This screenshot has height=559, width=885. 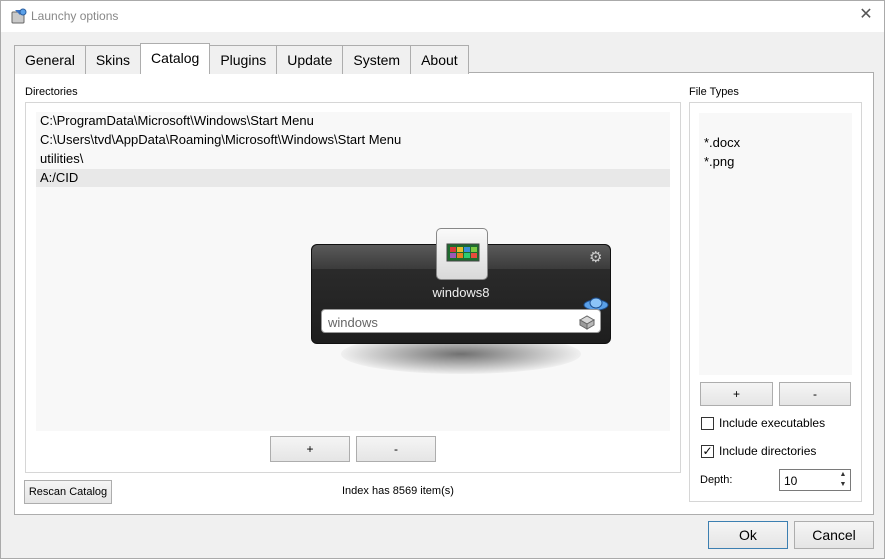 What do you see at coordinates (736, 394) in the screenshot?
I see `add-file-type-button: +` at bounding box center [736, 394].